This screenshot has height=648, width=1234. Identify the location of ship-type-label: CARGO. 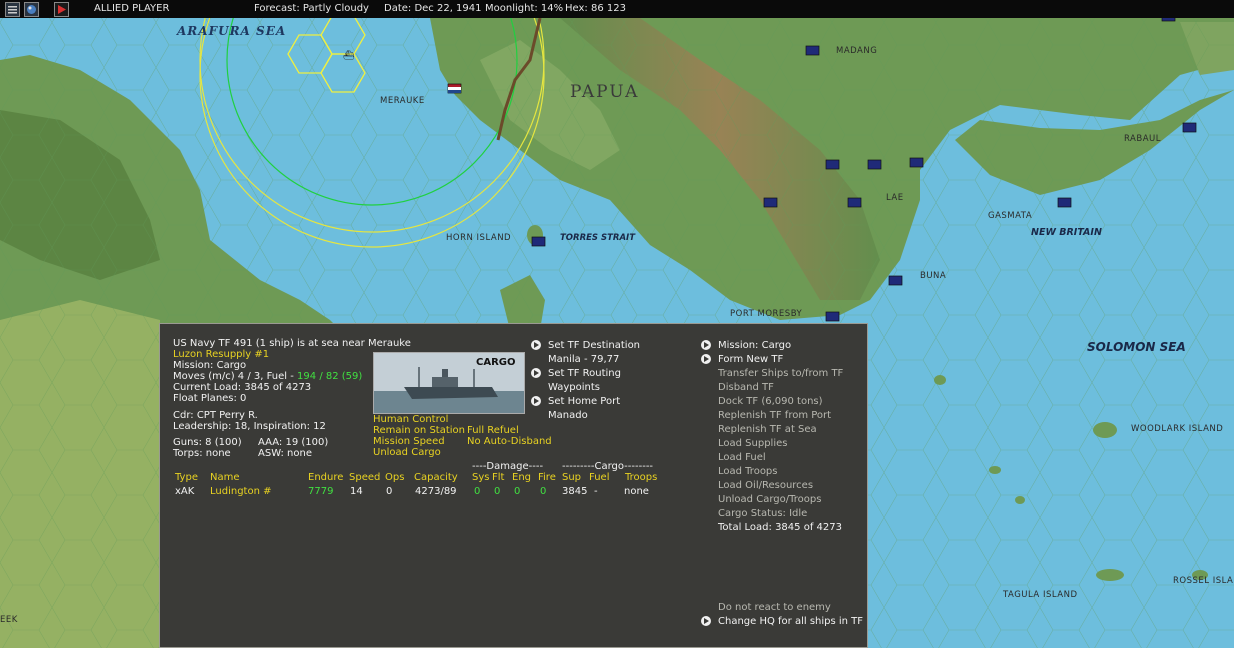
(496, 362).